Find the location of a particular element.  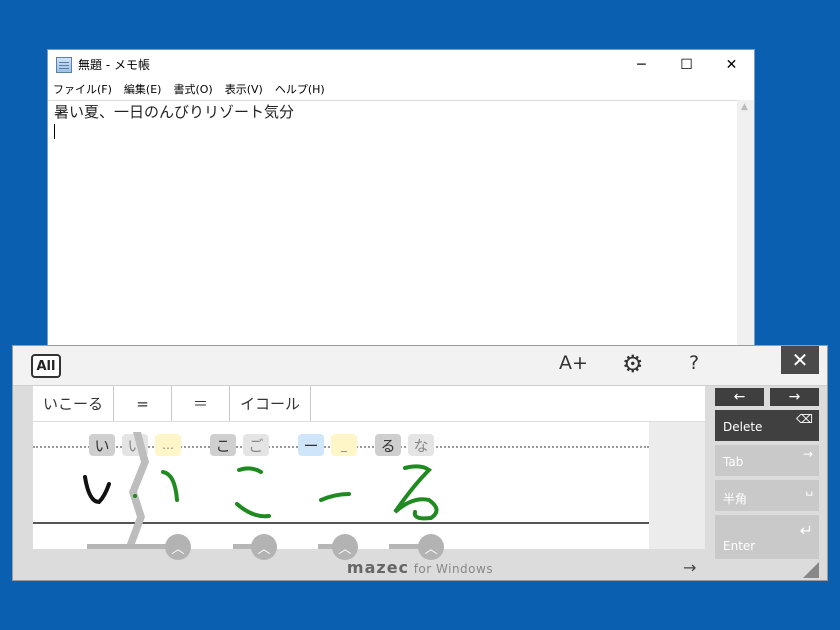

next-page-arrow-icon: → is located at coordinates (689, 567).